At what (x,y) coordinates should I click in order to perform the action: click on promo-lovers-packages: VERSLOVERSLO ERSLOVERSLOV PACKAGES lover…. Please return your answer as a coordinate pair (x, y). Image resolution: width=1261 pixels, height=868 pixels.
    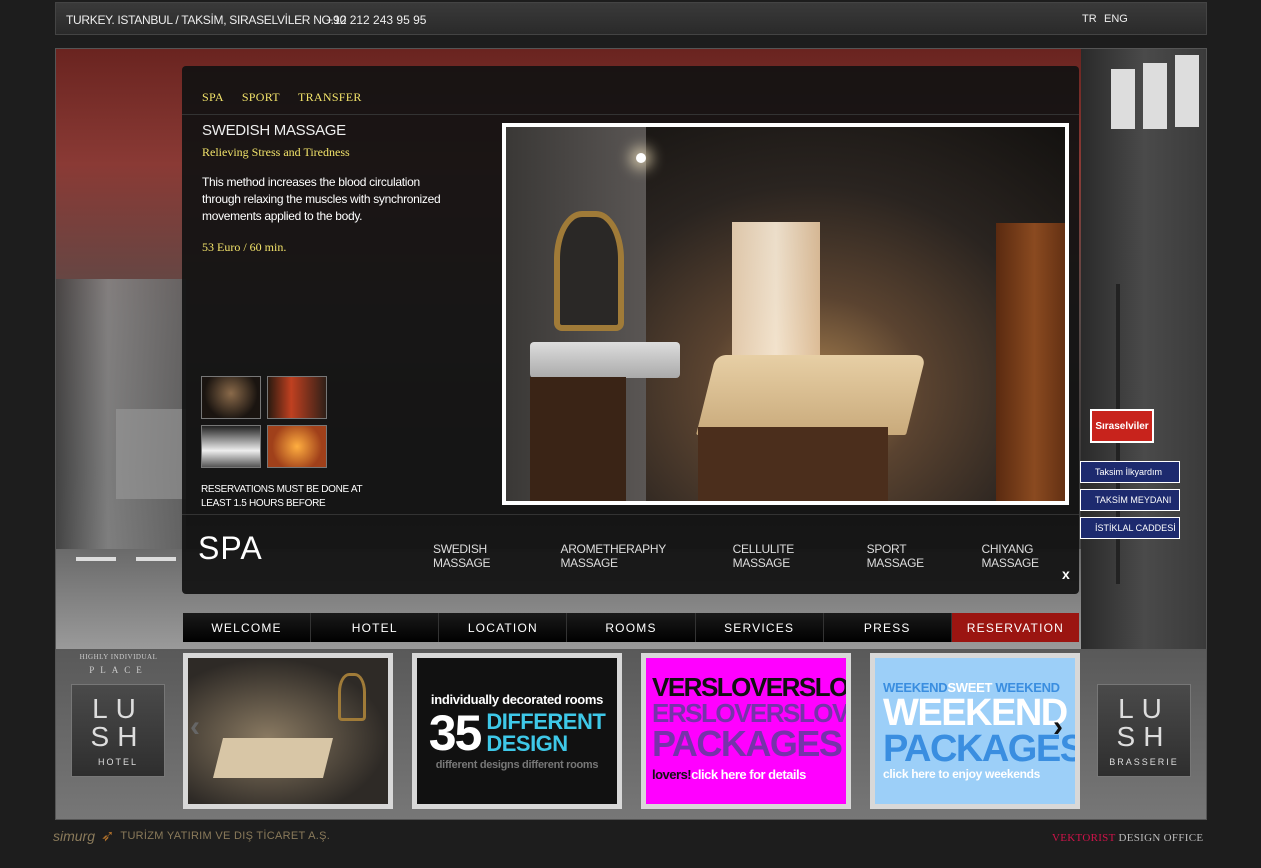
    Looking at the image, I should click on (746, 731).